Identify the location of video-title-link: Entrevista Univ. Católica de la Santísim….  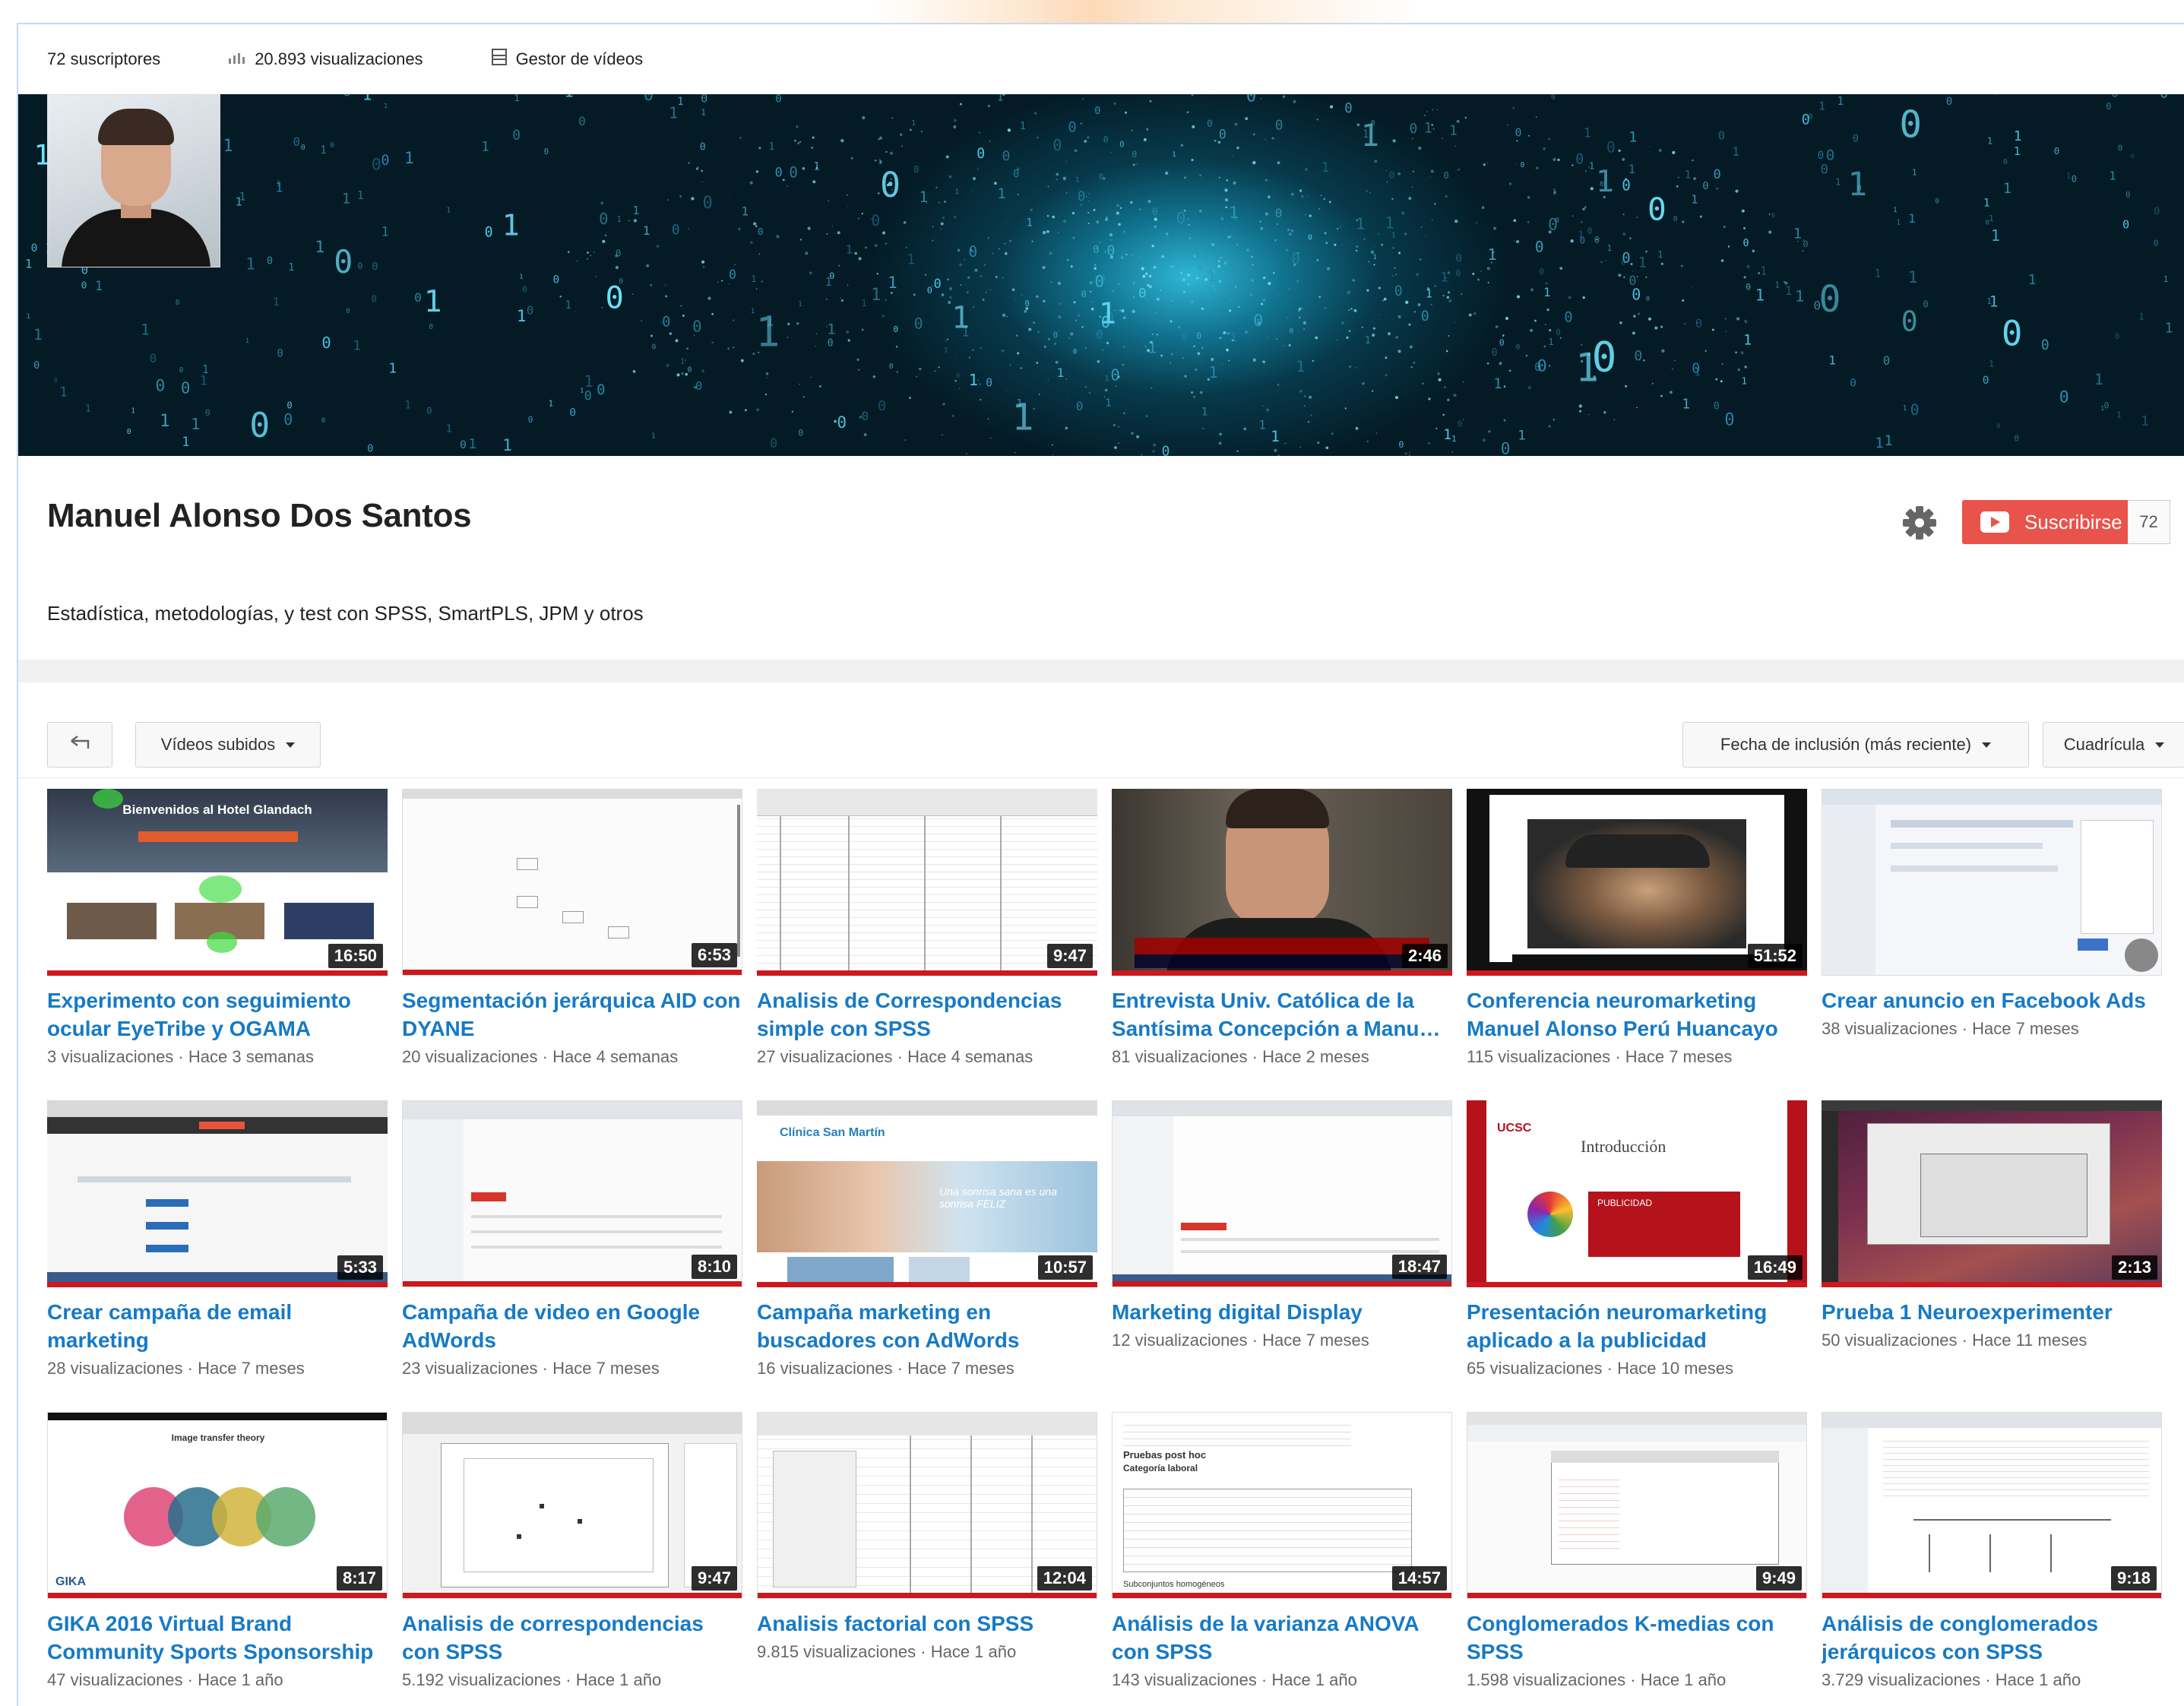
(1282, 1014).